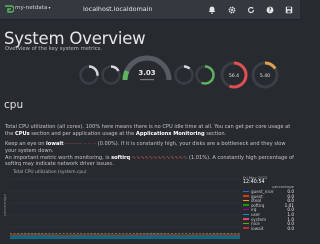  What do you see at coordinates (147, 68) in the screenshot?
I see `gauge-cpu: 3.03` at bounding box center [147, 68].